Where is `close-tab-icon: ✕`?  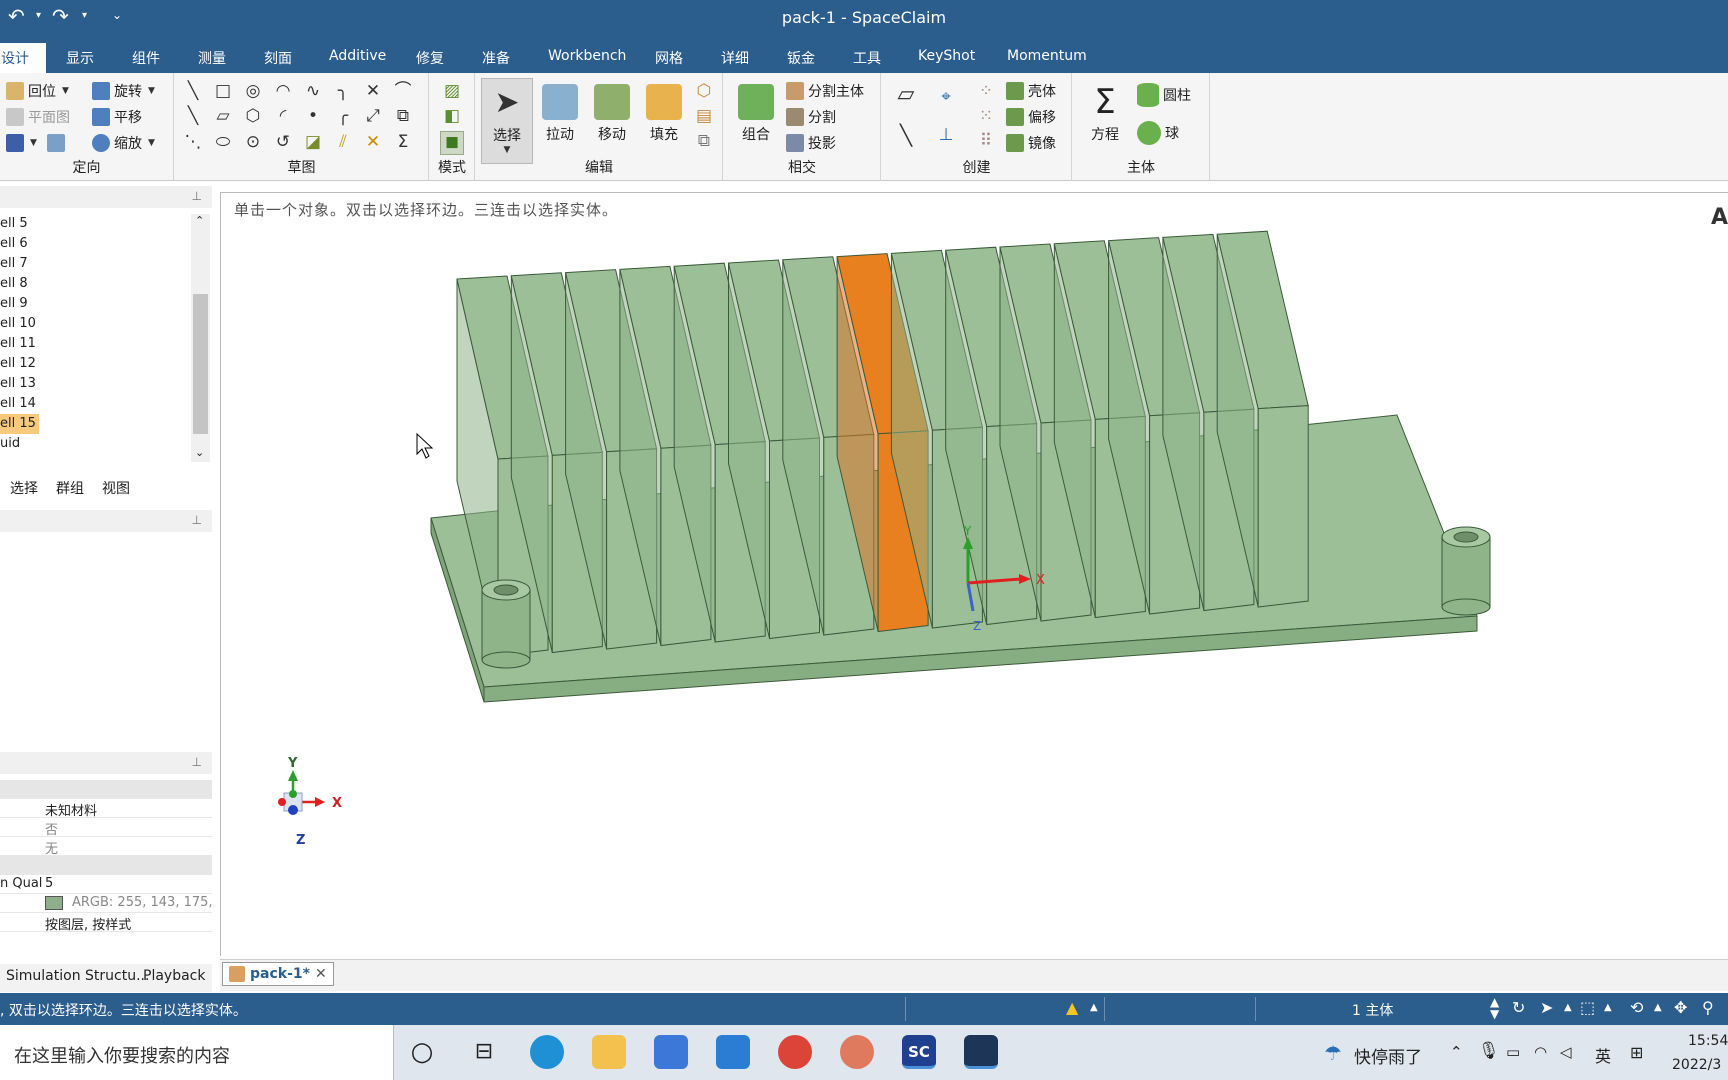
close-tab-icon: ✕ is located at coordinates (321, 974).